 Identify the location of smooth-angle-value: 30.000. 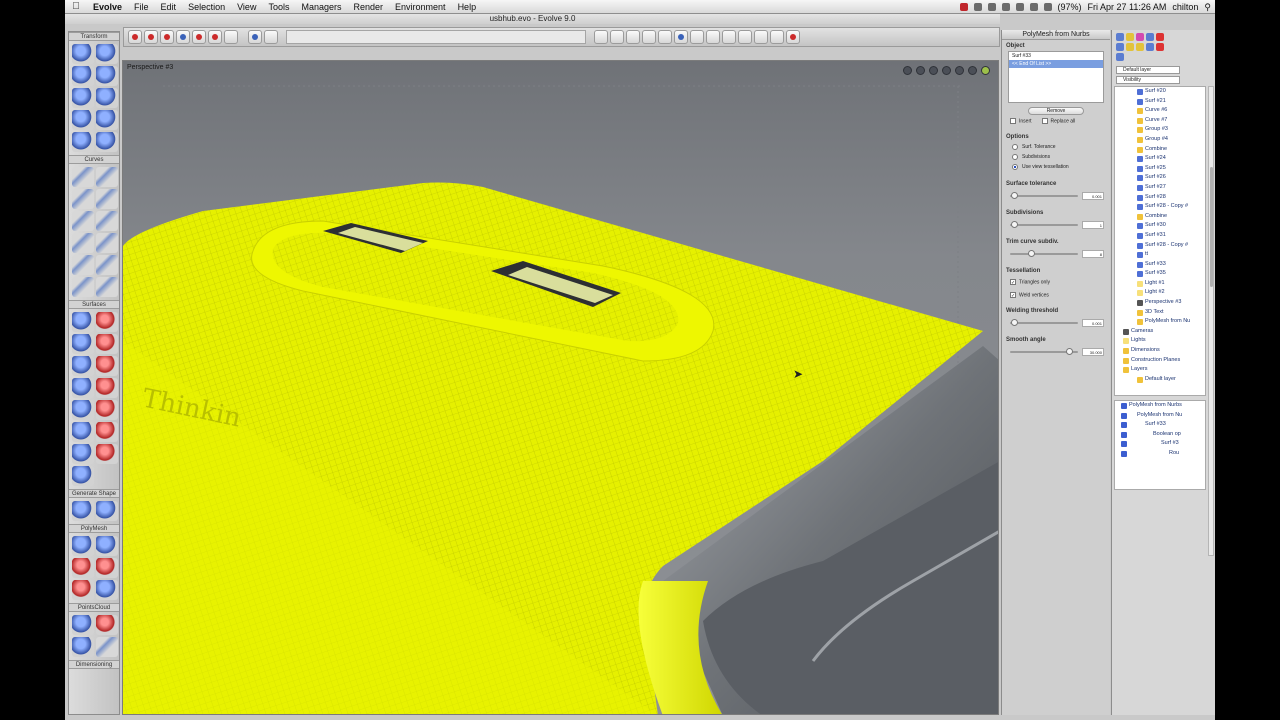
(1093, 351).